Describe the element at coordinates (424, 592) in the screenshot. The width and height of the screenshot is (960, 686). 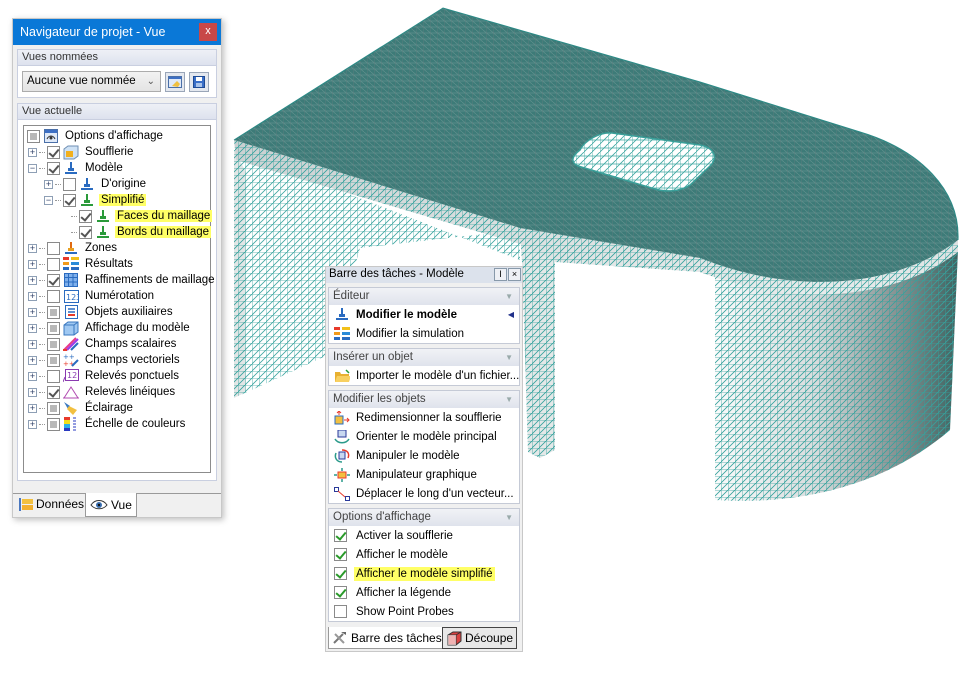
I see `display-option: Afficher la légende` at that location.